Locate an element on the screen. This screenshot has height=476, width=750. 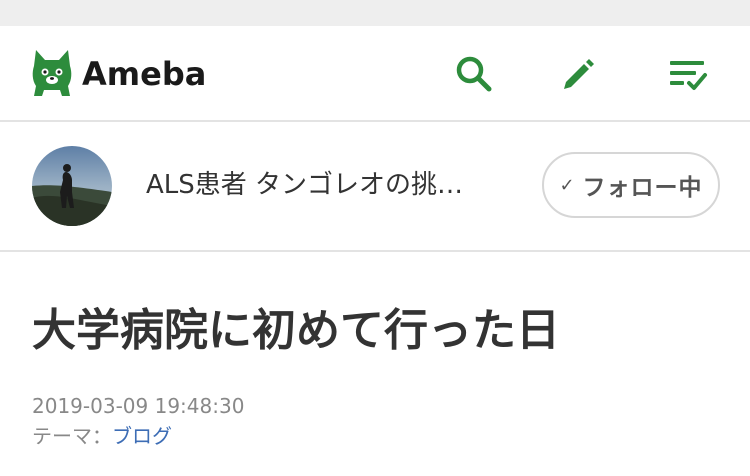
ameba-mascot-icon is located at coordinates (52, 73).